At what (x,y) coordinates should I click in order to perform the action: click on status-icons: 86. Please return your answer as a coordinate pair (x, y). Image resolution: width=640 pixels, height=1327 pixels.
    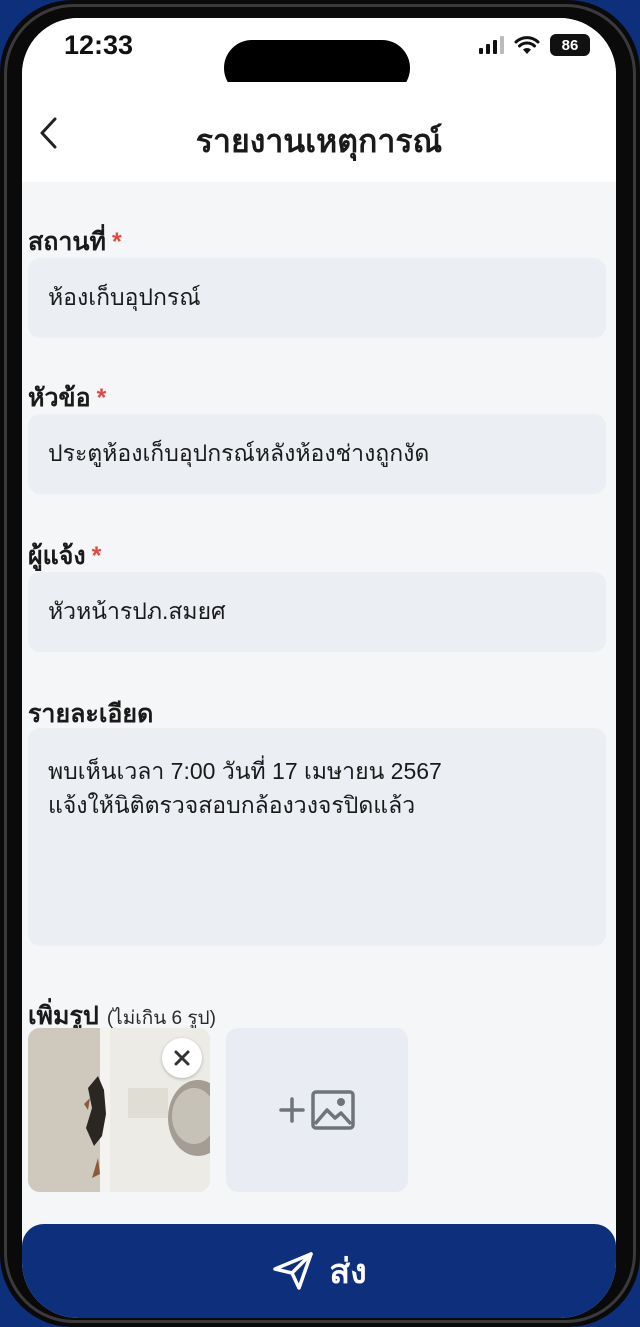
    Looking at the image, I should click on (534, 45).